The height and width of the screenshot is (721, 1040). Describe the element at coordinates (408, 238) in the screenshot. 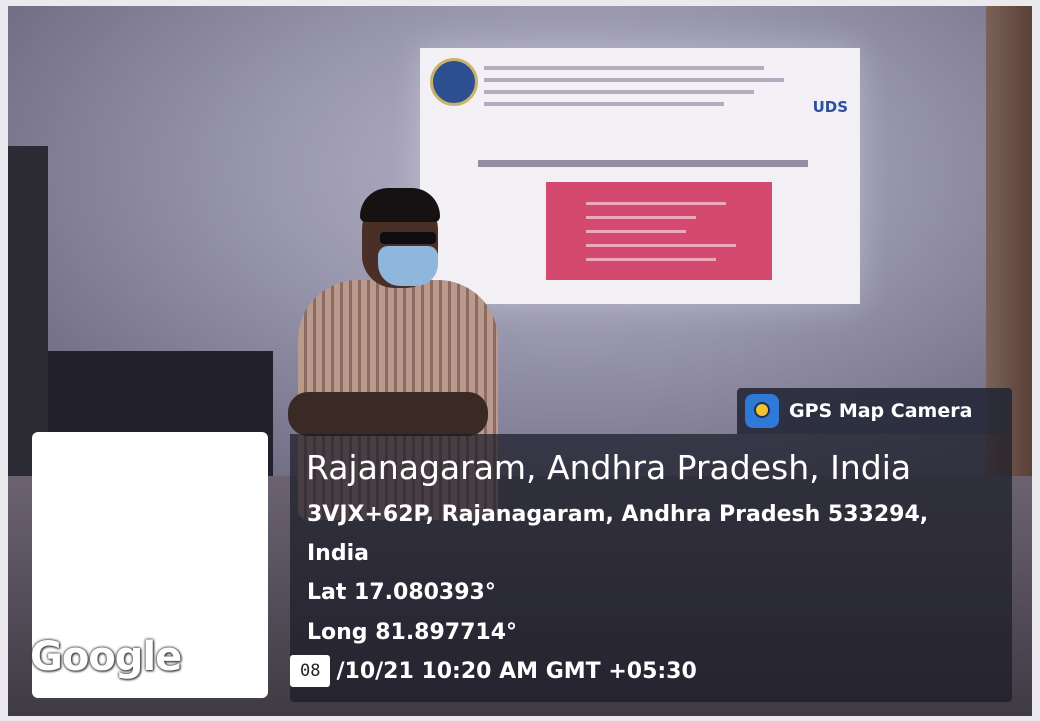

I see `glasses` at that location.